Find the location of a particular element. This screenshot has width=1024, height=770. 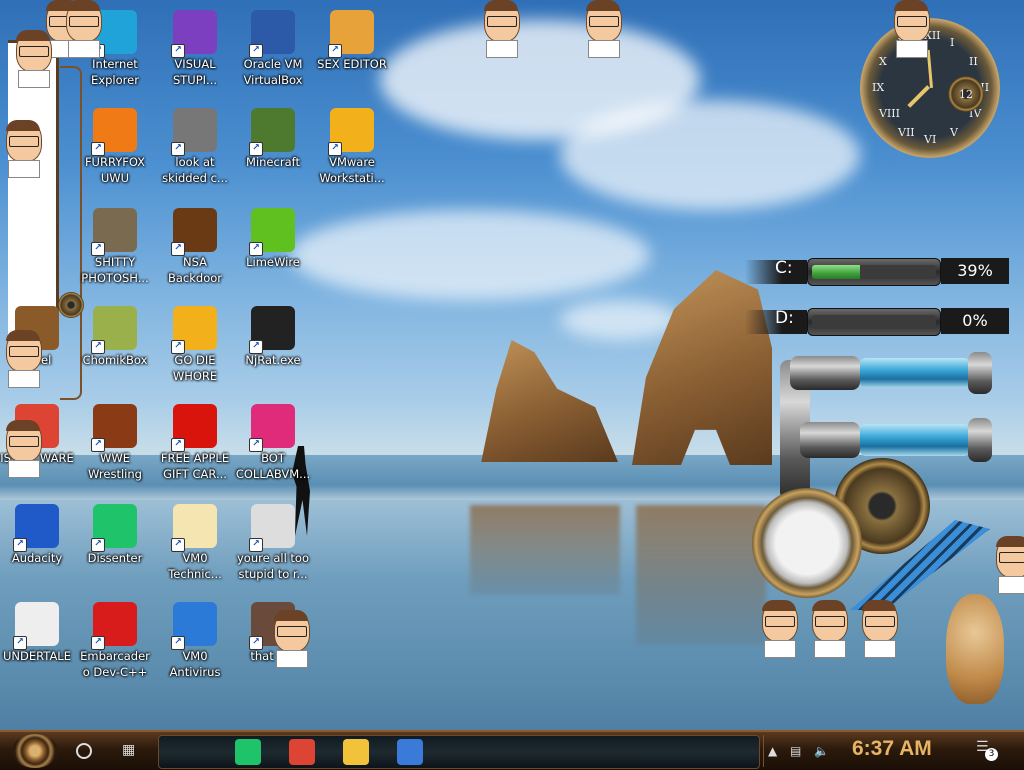

windows-stack-icon: ↗ is located at coordinates (194, 132).